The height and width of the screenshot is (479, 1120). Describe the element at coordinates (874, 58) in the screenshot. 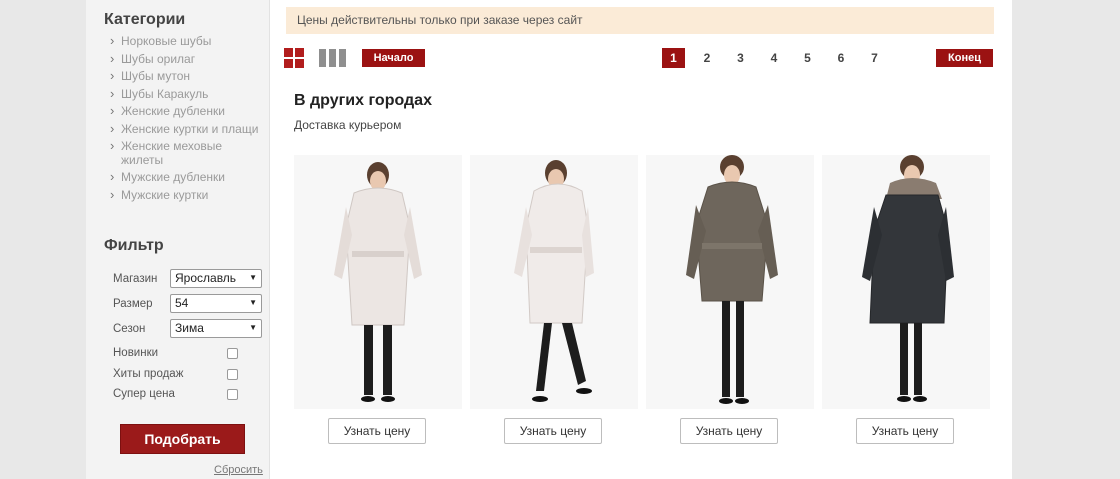

I see `page-link: 7` at that location.